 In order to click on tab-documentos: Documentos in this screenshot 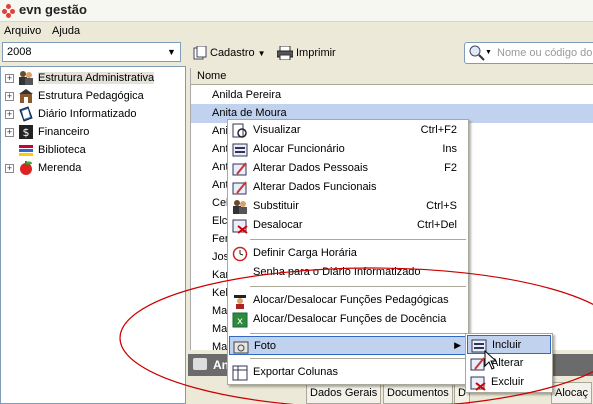, I will do `click(418, 393)`.